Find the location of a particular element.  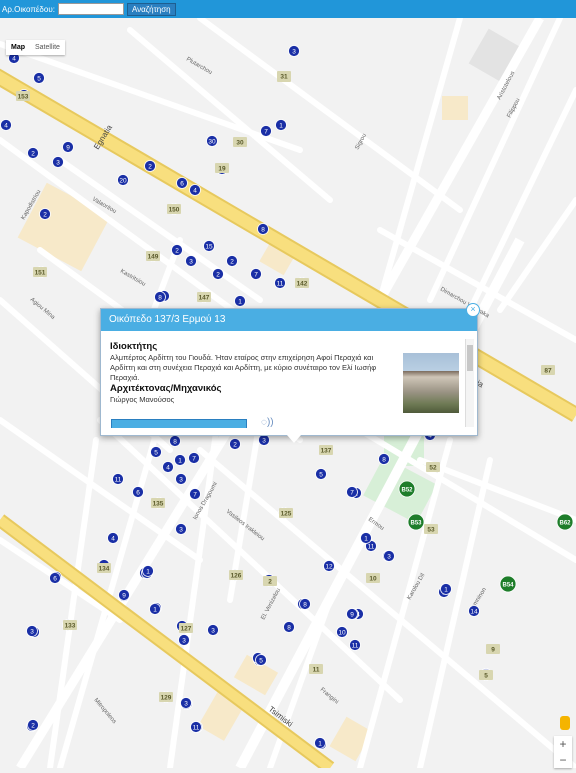

plot-marker-label: 30 is located at coordinates (240, 143).